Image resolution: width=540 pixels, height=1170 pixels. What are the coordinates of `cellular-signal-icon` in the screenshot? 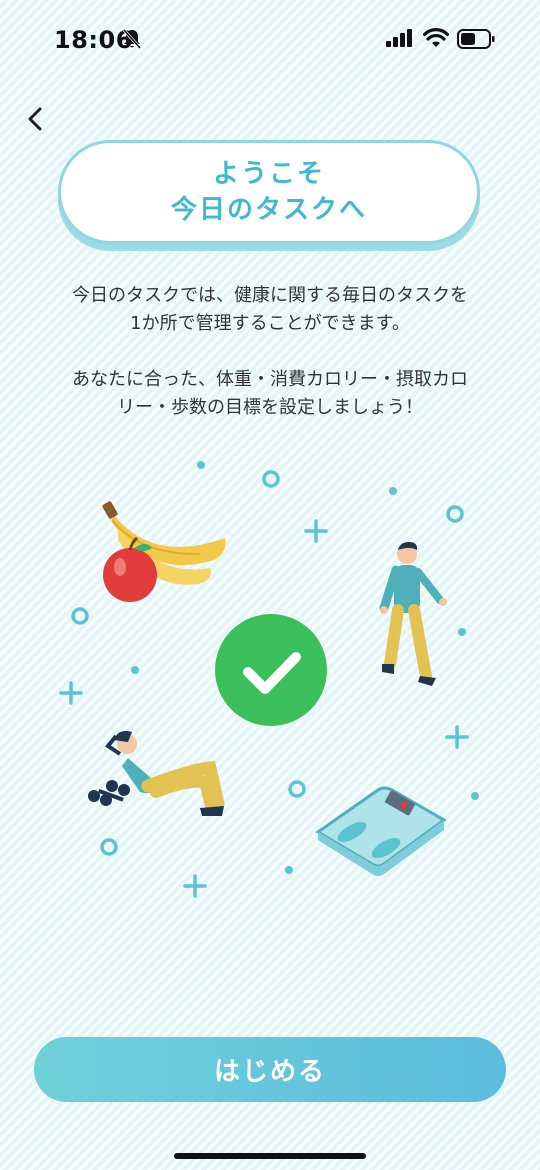 It's located at (400, 40).